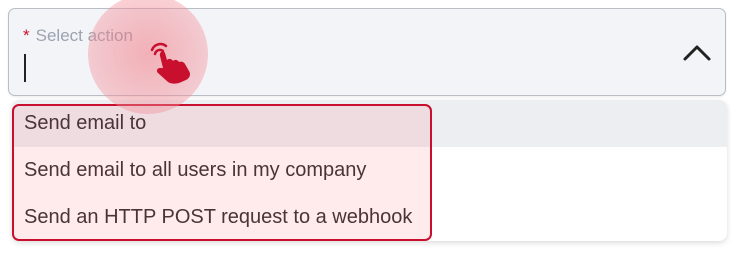 The height and width of the screenshot is (254, 736). What do you see at coordinates (25, 68) in the screenshot?
I see `text-caret` at bounding box center [25, 68].